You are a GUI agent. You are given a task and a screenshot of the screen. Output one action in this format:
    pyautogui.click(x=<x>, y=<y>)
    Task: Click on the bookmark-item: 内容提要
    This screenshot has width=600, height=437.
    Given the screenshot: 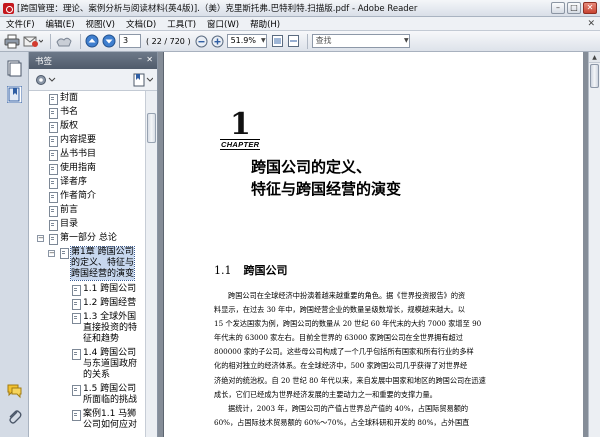 What is the action you would take?
    pyautogui.click(x=72, y=141)
    